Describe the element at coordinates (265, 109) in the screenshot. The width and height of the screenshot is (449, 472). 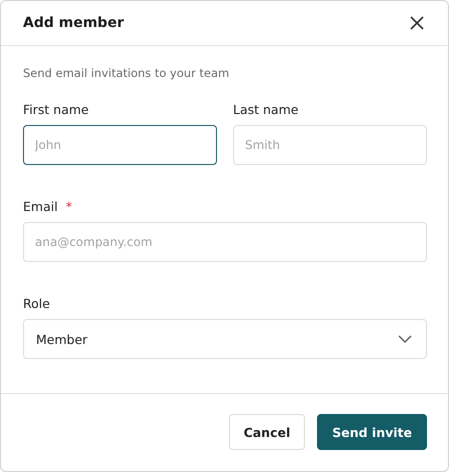
I see `field-label: Last name` at that location.